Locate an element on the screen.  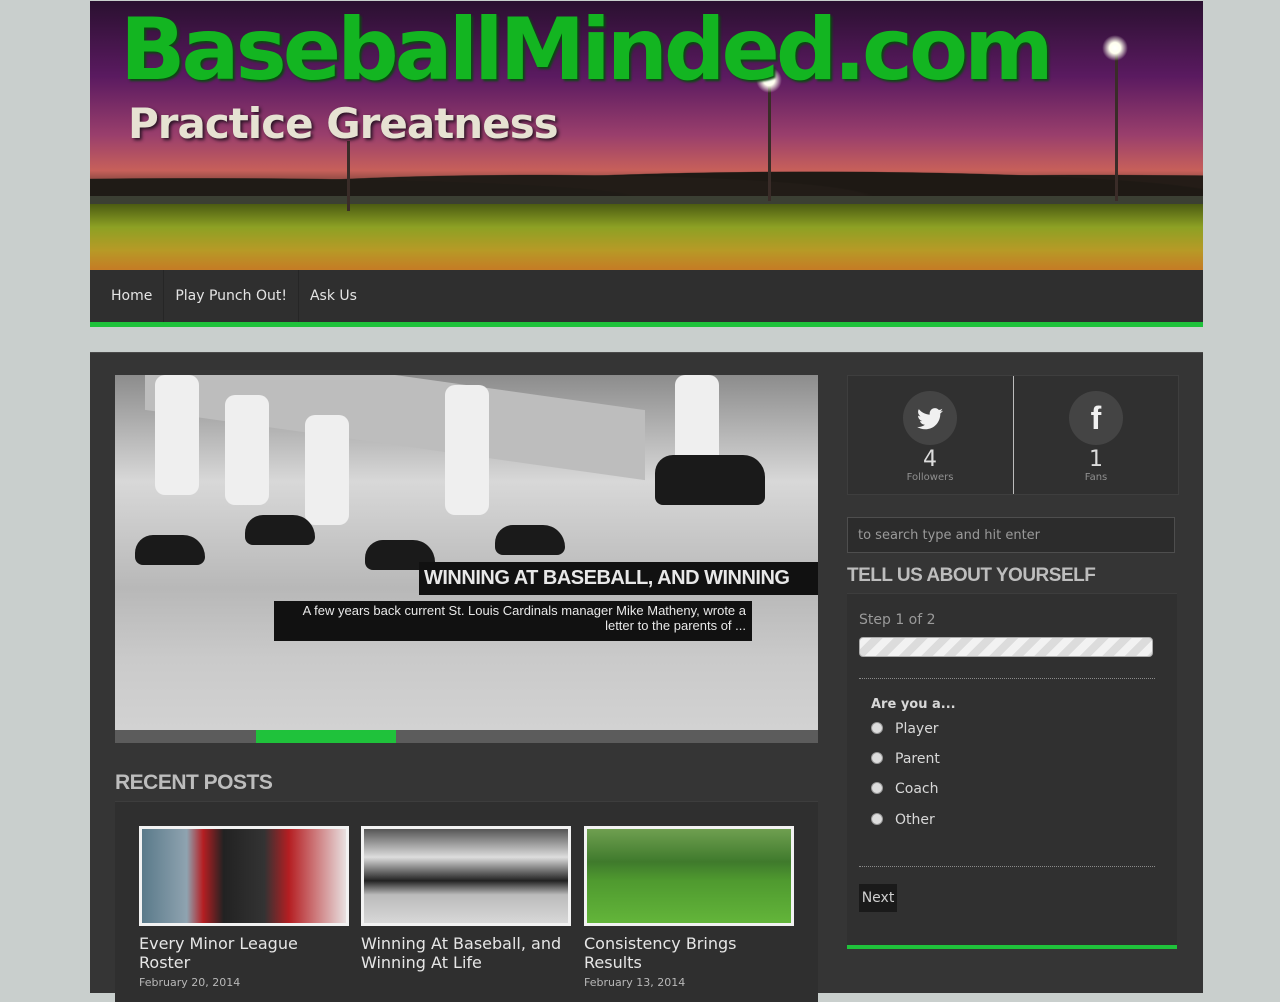
twitter-counter: 4 Followers is located at coordinates (930, 435).